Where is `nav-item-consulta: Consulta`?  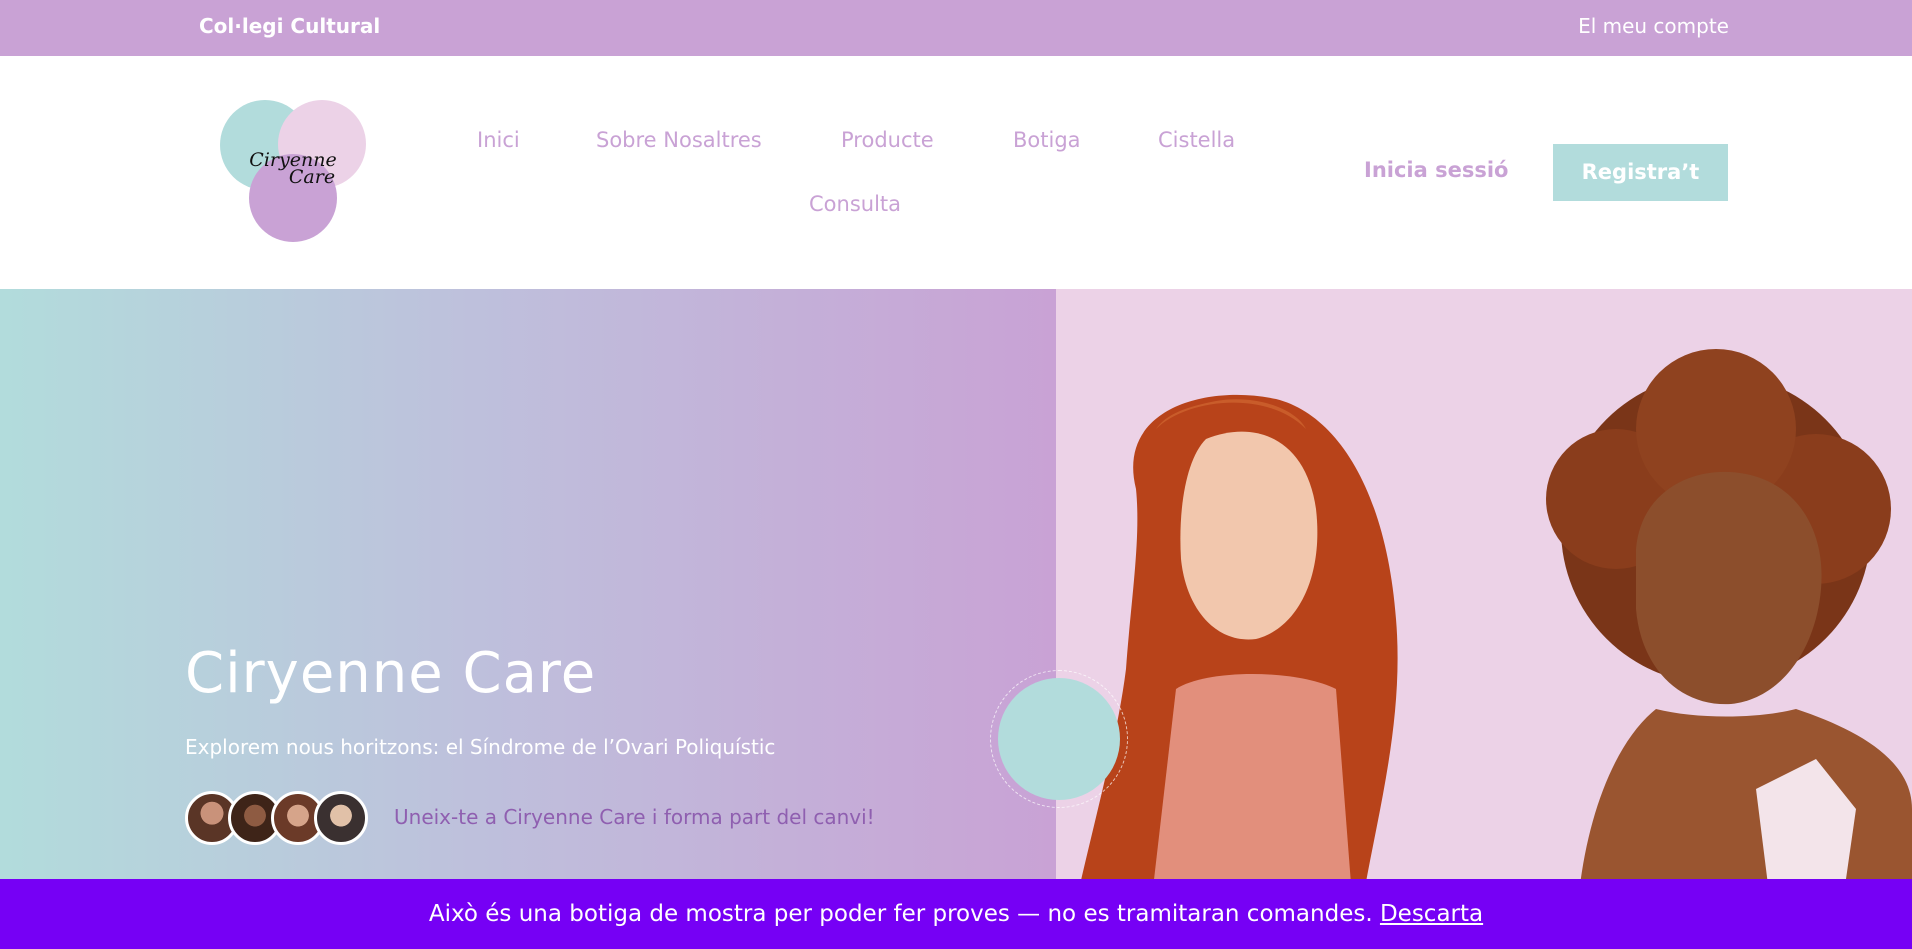 nav-item-consulta: Consulta is located at coordinates (855, 204).